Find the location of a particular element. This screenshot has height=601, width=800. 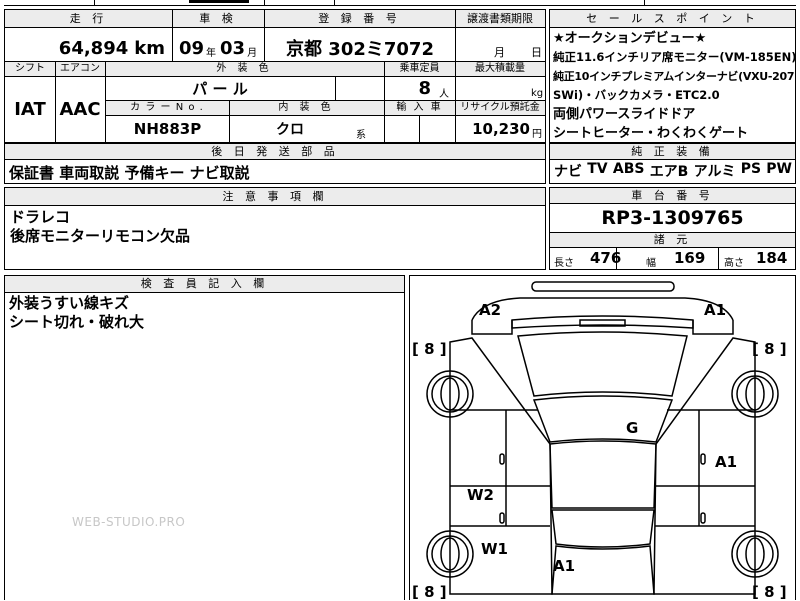

height-value: 184 is located at coordinates (772, 258).